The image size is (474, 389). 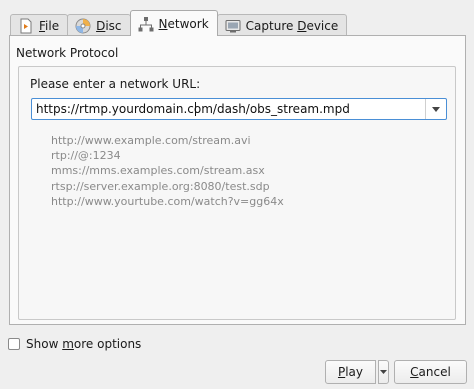 I want to click on example-url: rtp://@:1234, so click(x=86, y=156).